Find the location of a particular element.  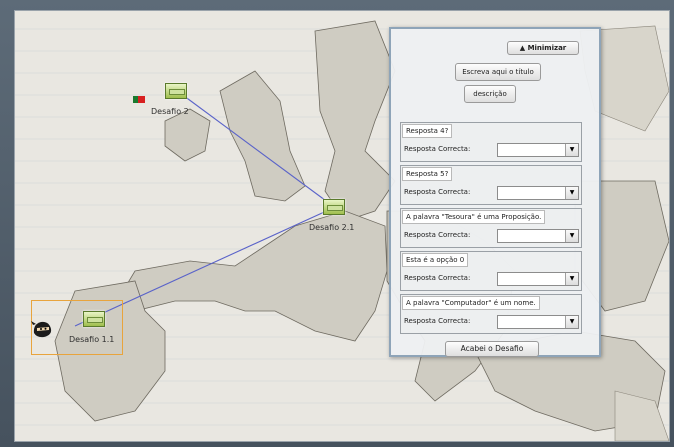

question-text: Esta é a opção 0 is located at coordinates (435, 260).